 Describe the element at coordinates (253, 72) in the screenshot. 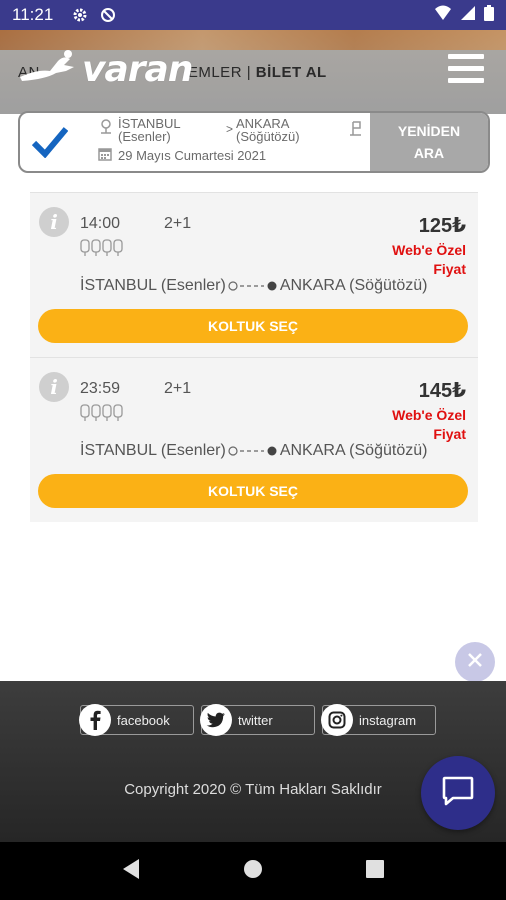

I see `app-header: AN EMLER | BİLET AL varan` at that location.